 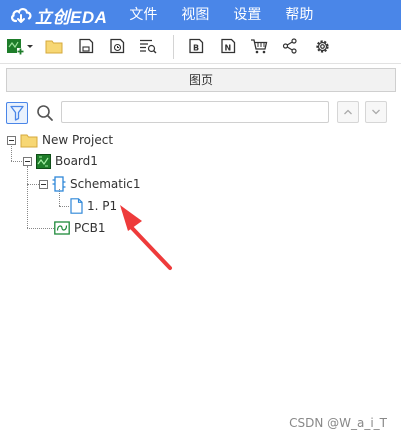 I want to click on schematic-icon, so click(x=59, y=184).